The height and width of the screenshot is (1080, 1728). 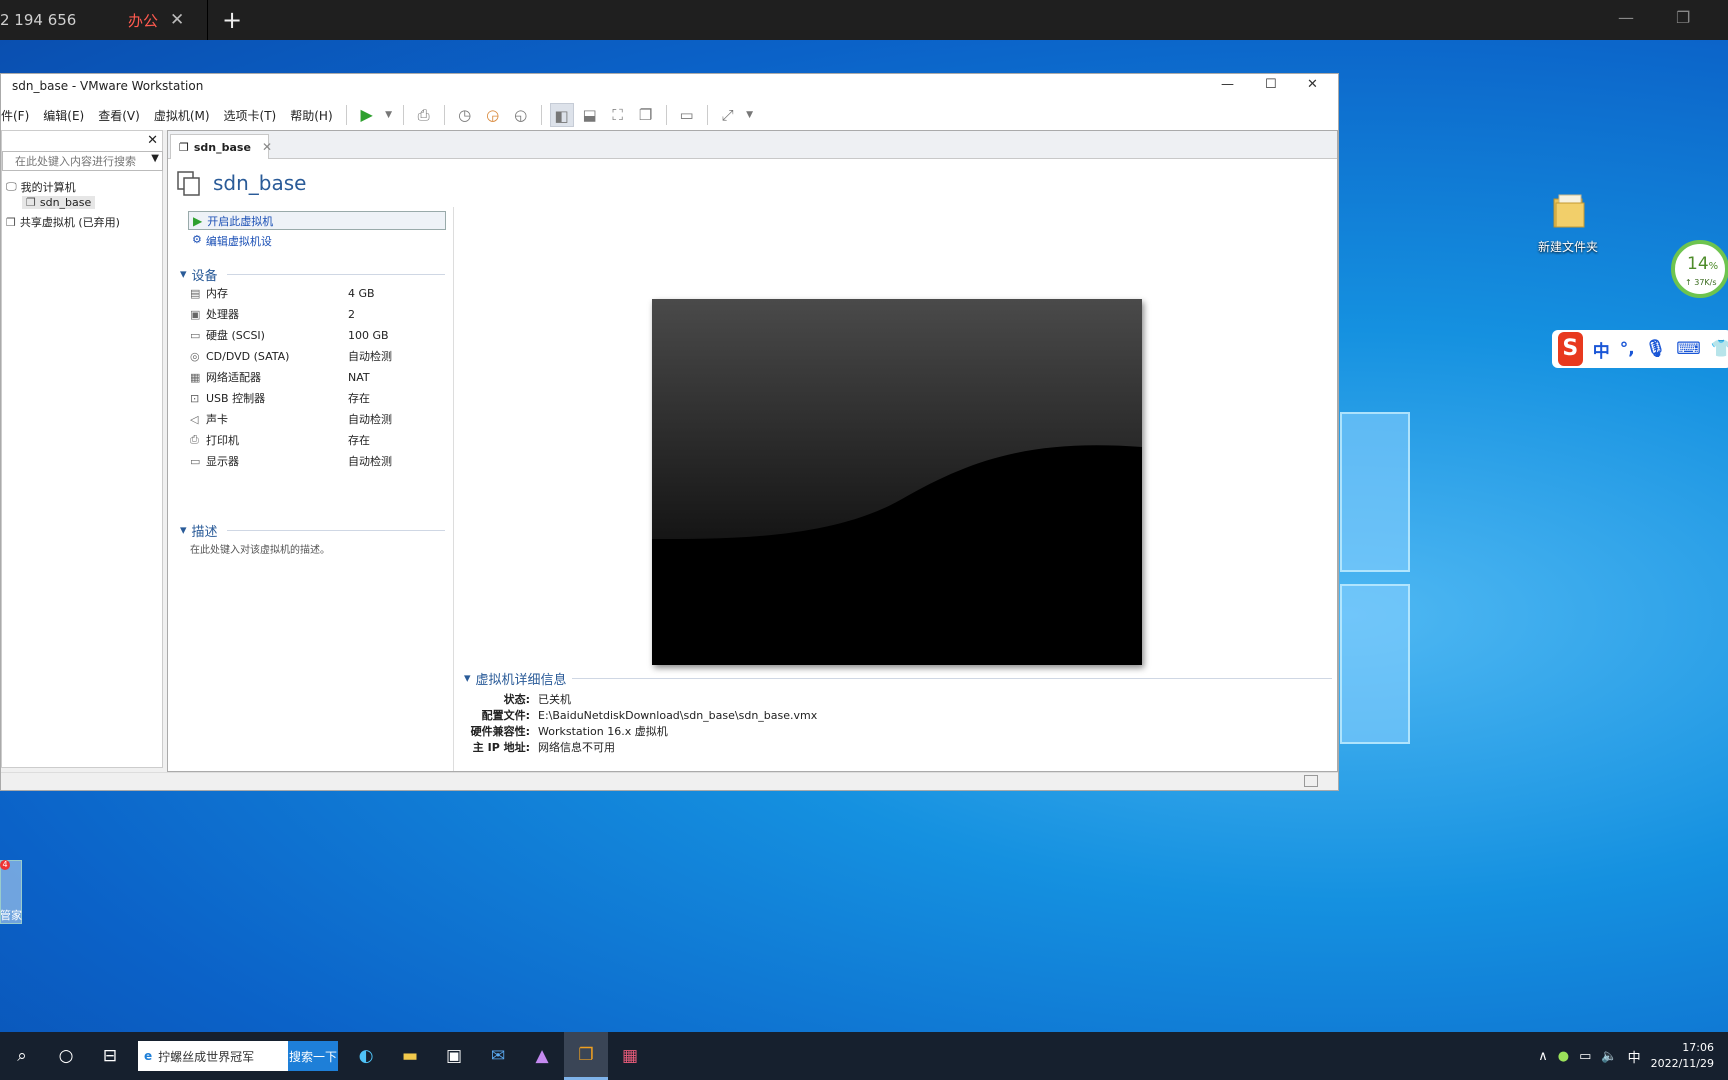 I want to click on ime-toolbar: S 中 °, 🎙 ⌨ 👕, so click(x=1640, y=349).